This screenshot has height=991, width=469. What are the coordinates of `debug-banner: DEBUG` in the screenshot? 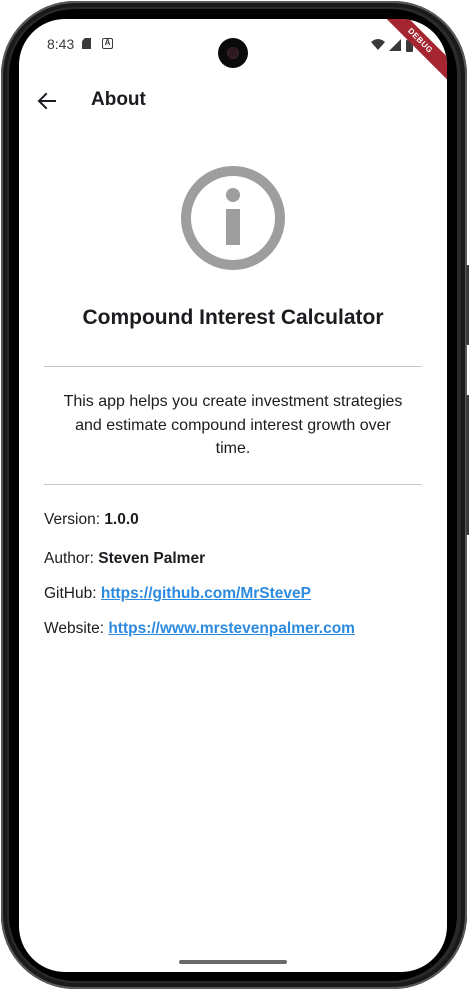 It's located at (411, 52).